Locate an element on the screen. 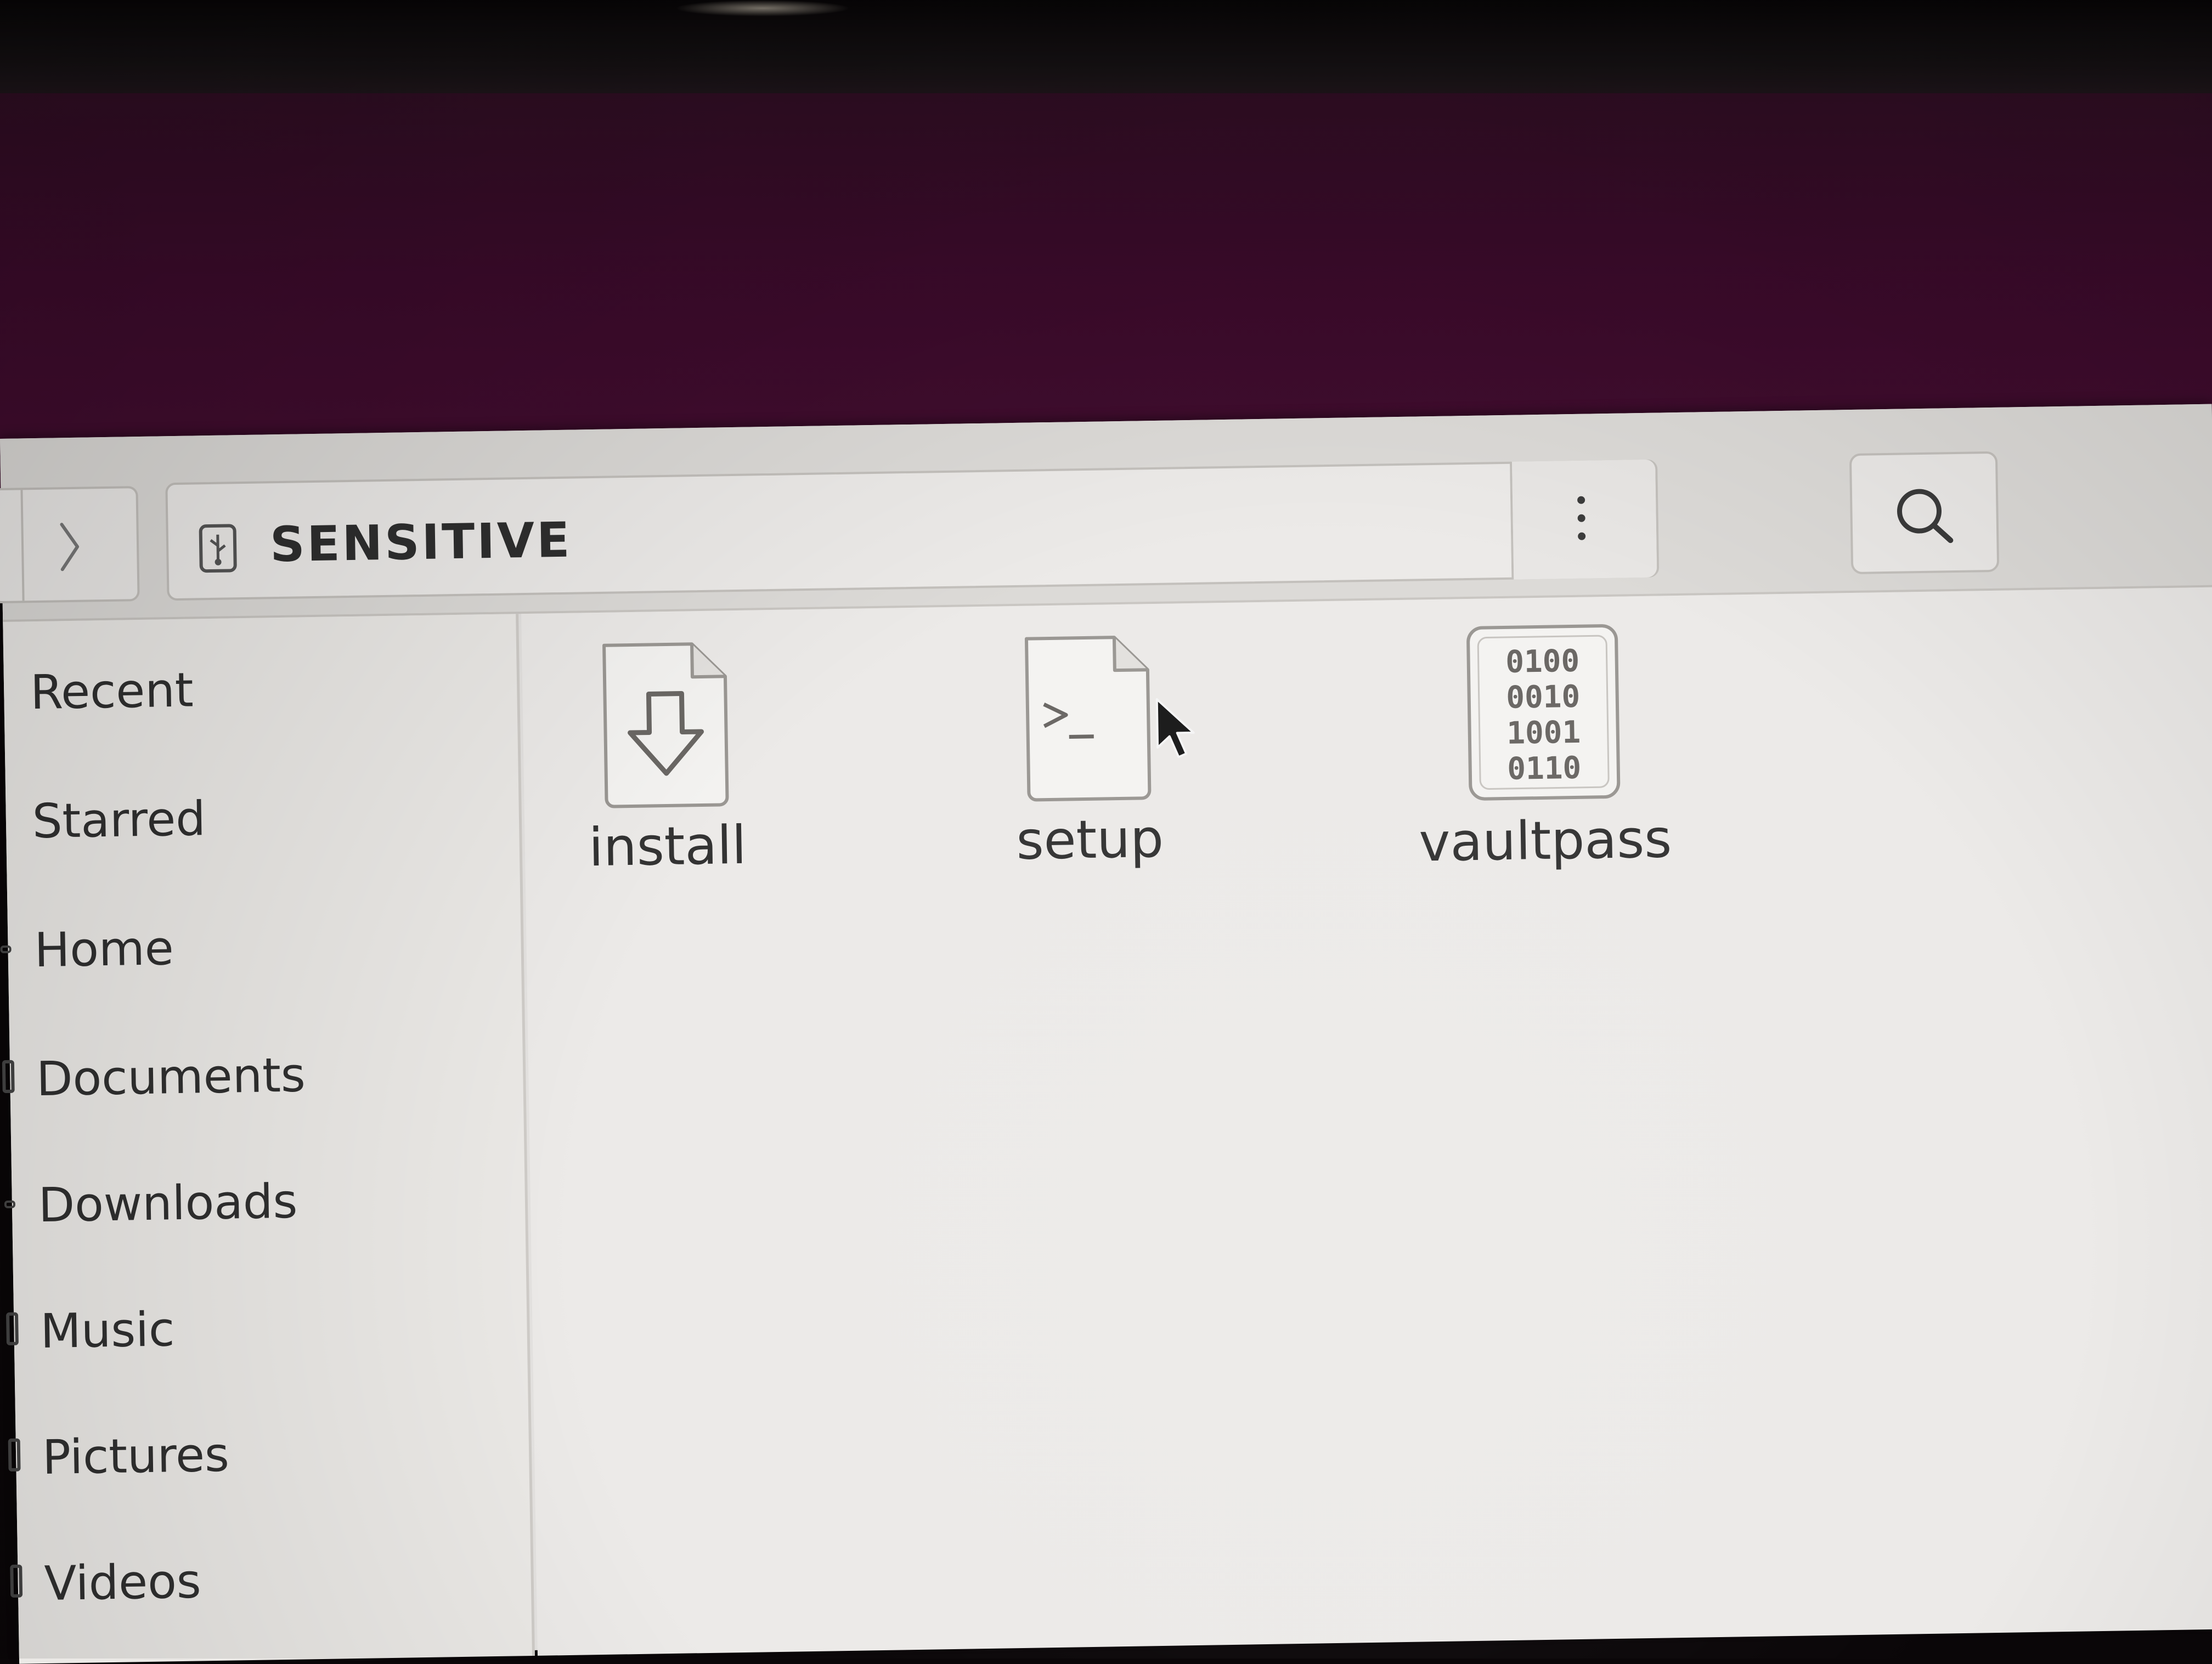  path-bar: SENSITIVE is located at coordinates (912, 530).